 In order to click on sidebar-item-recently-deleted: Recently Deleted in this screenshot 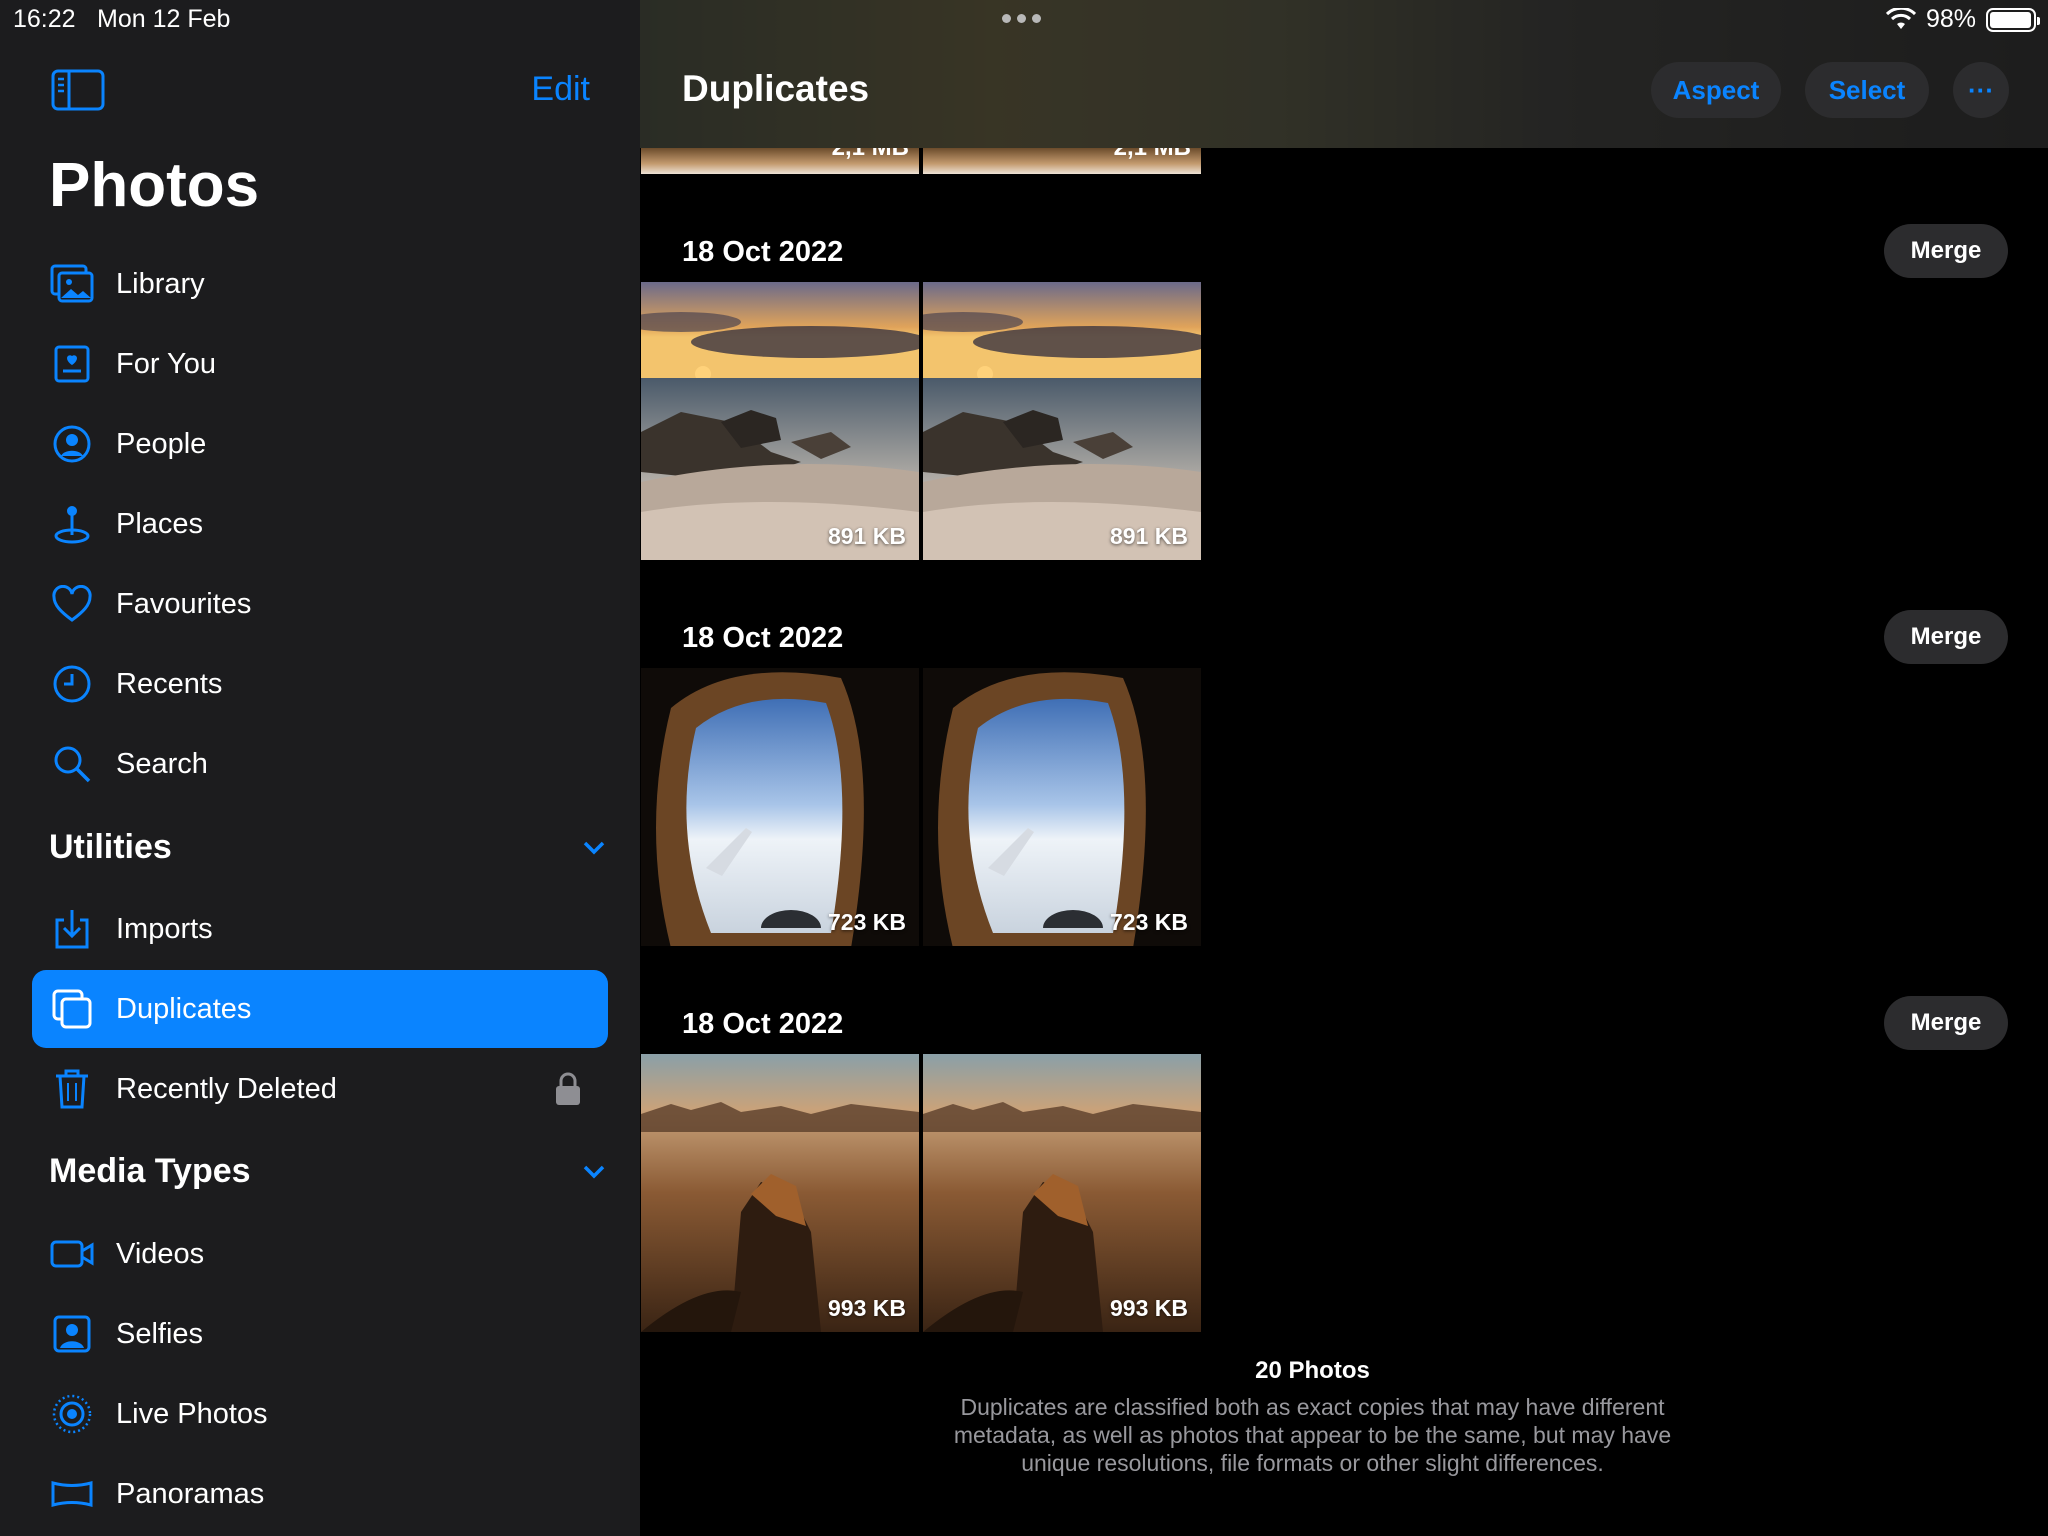, I will do `click(320, 1089)`.